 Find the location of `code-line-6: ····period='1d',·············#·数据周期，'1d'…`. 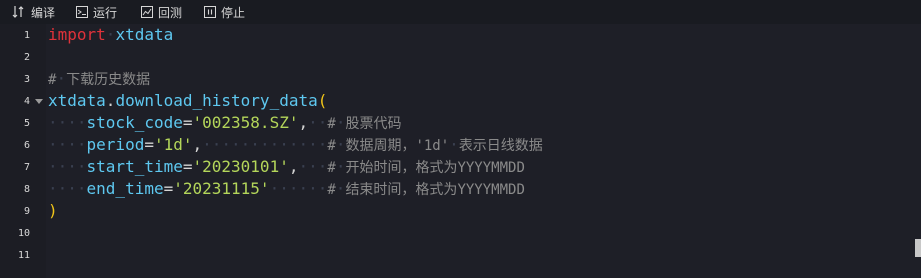

code-line-6: ····period='1d',·············#·数据周期，'1d'… is located at coordinates (295, 145).